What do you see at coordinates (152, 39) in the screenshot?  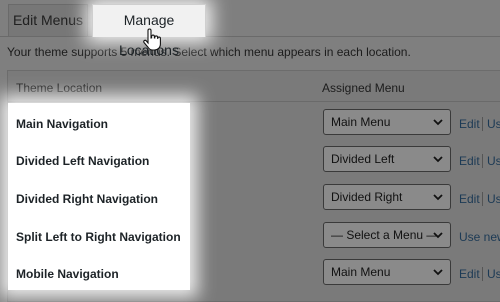 I see `hand-pointer-icon` at bounding box center [152, 39].